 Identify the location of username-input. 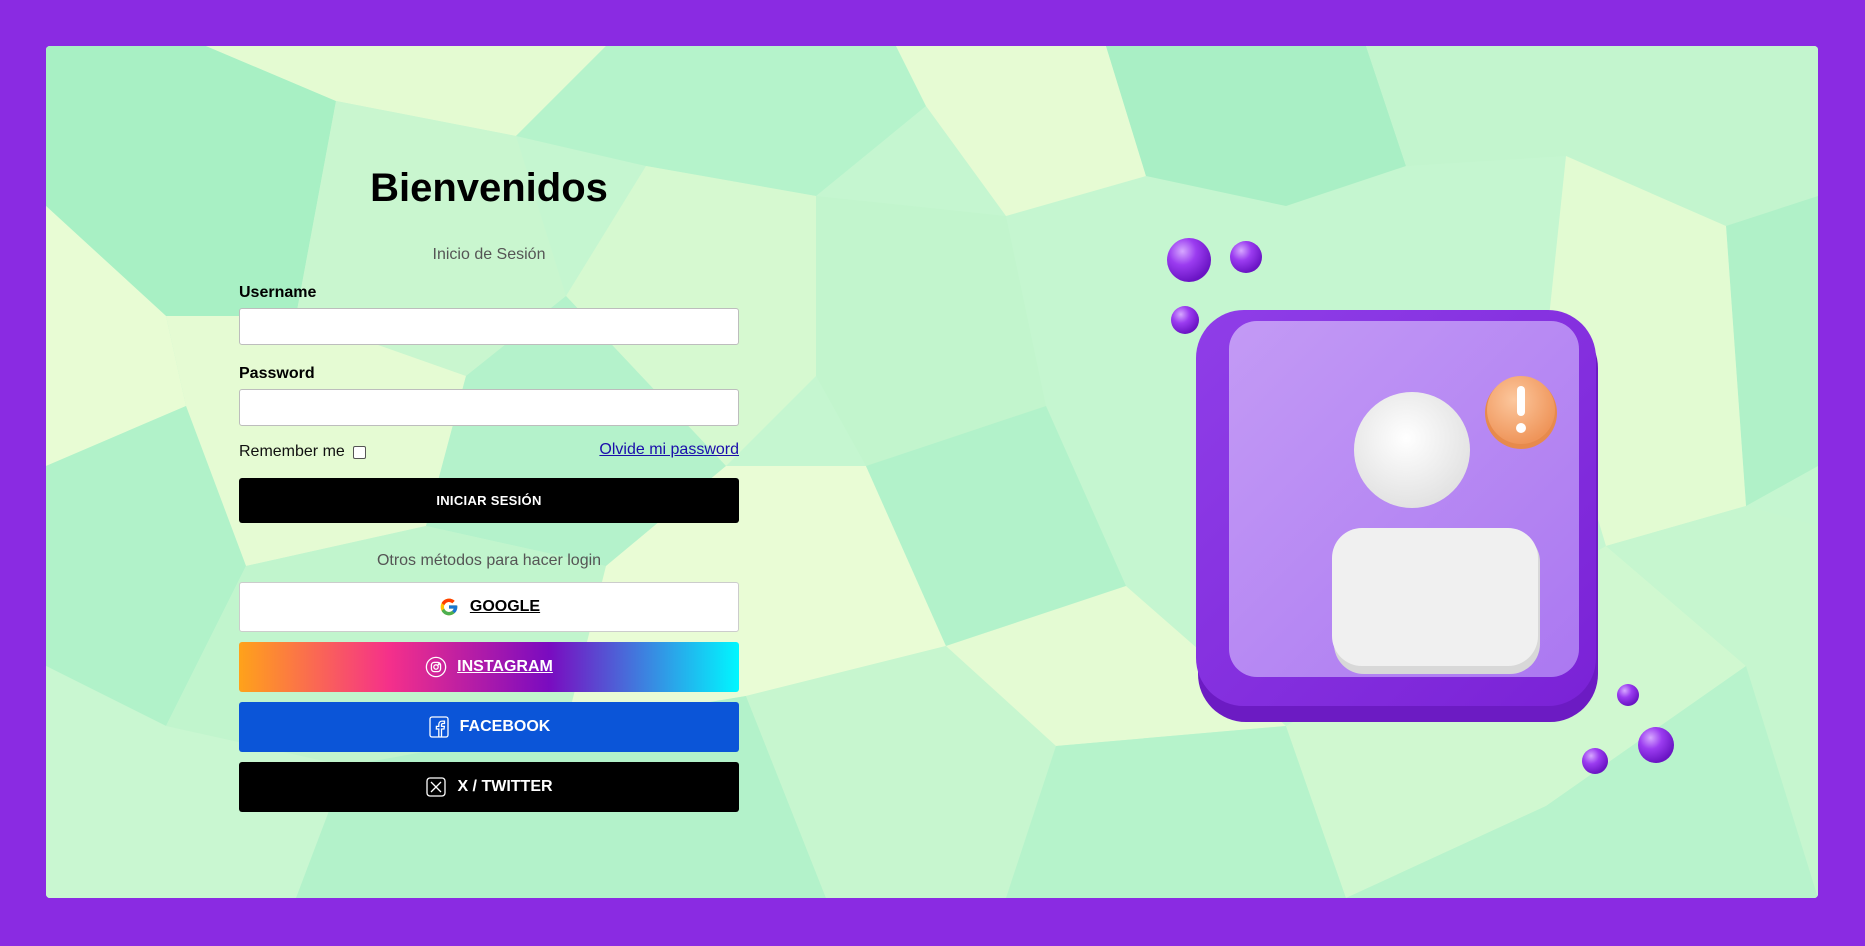
(489, 326).